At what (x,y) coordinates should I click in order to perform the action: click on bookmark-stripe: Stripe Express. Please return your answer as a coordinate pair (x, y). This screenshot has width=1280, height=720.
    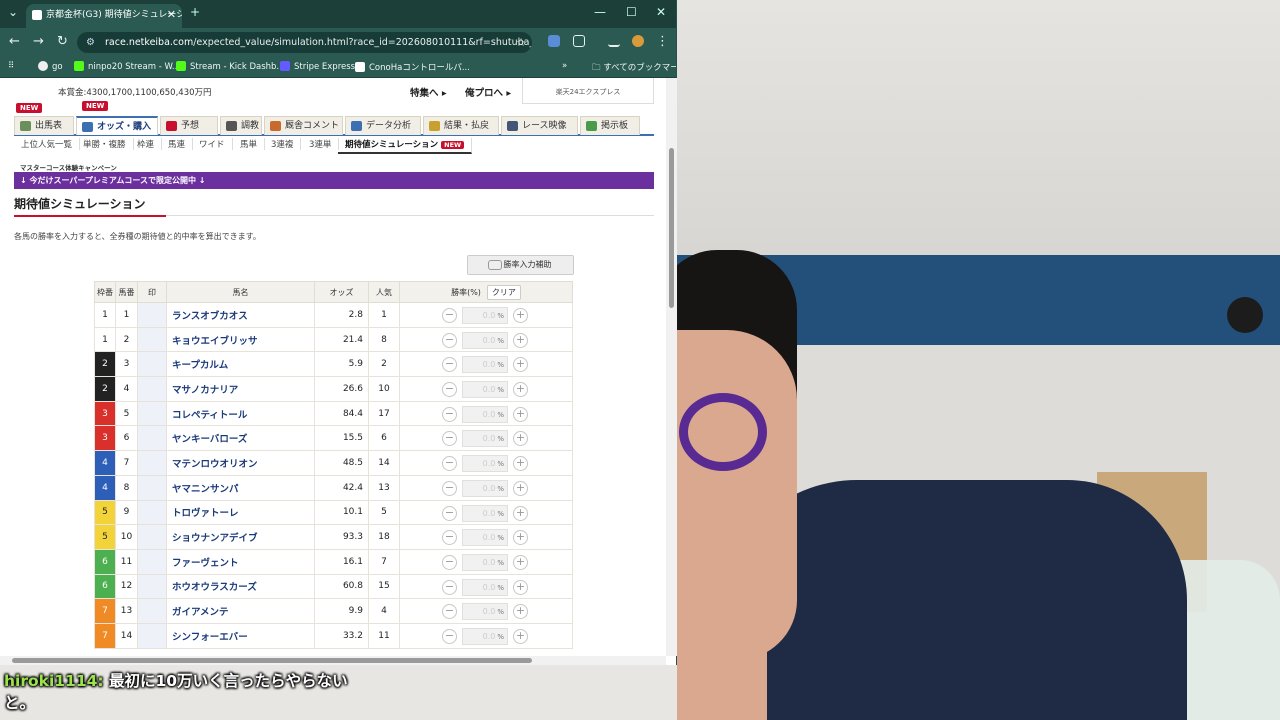
    Looking at the image, I should click on (317, 66).